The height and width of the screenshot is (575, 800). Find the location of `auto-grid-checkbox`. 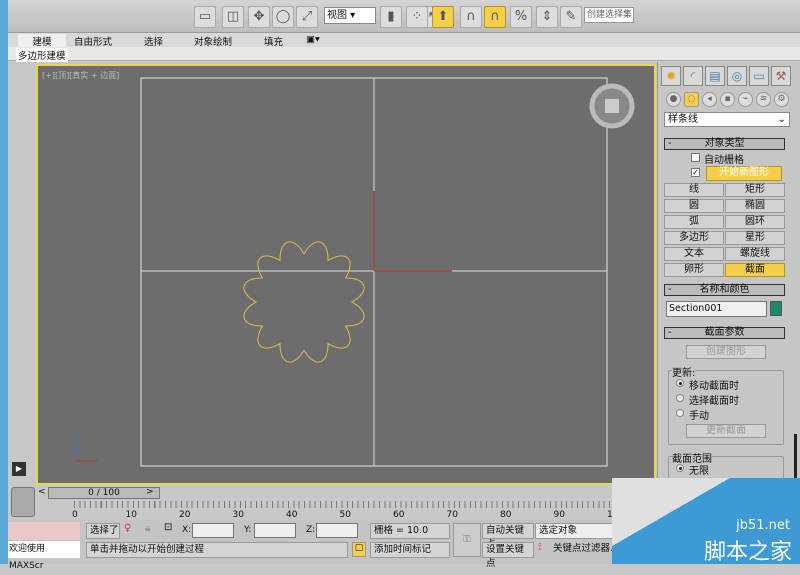

auto-grid-checkbox is located at coordinates (695, 157).